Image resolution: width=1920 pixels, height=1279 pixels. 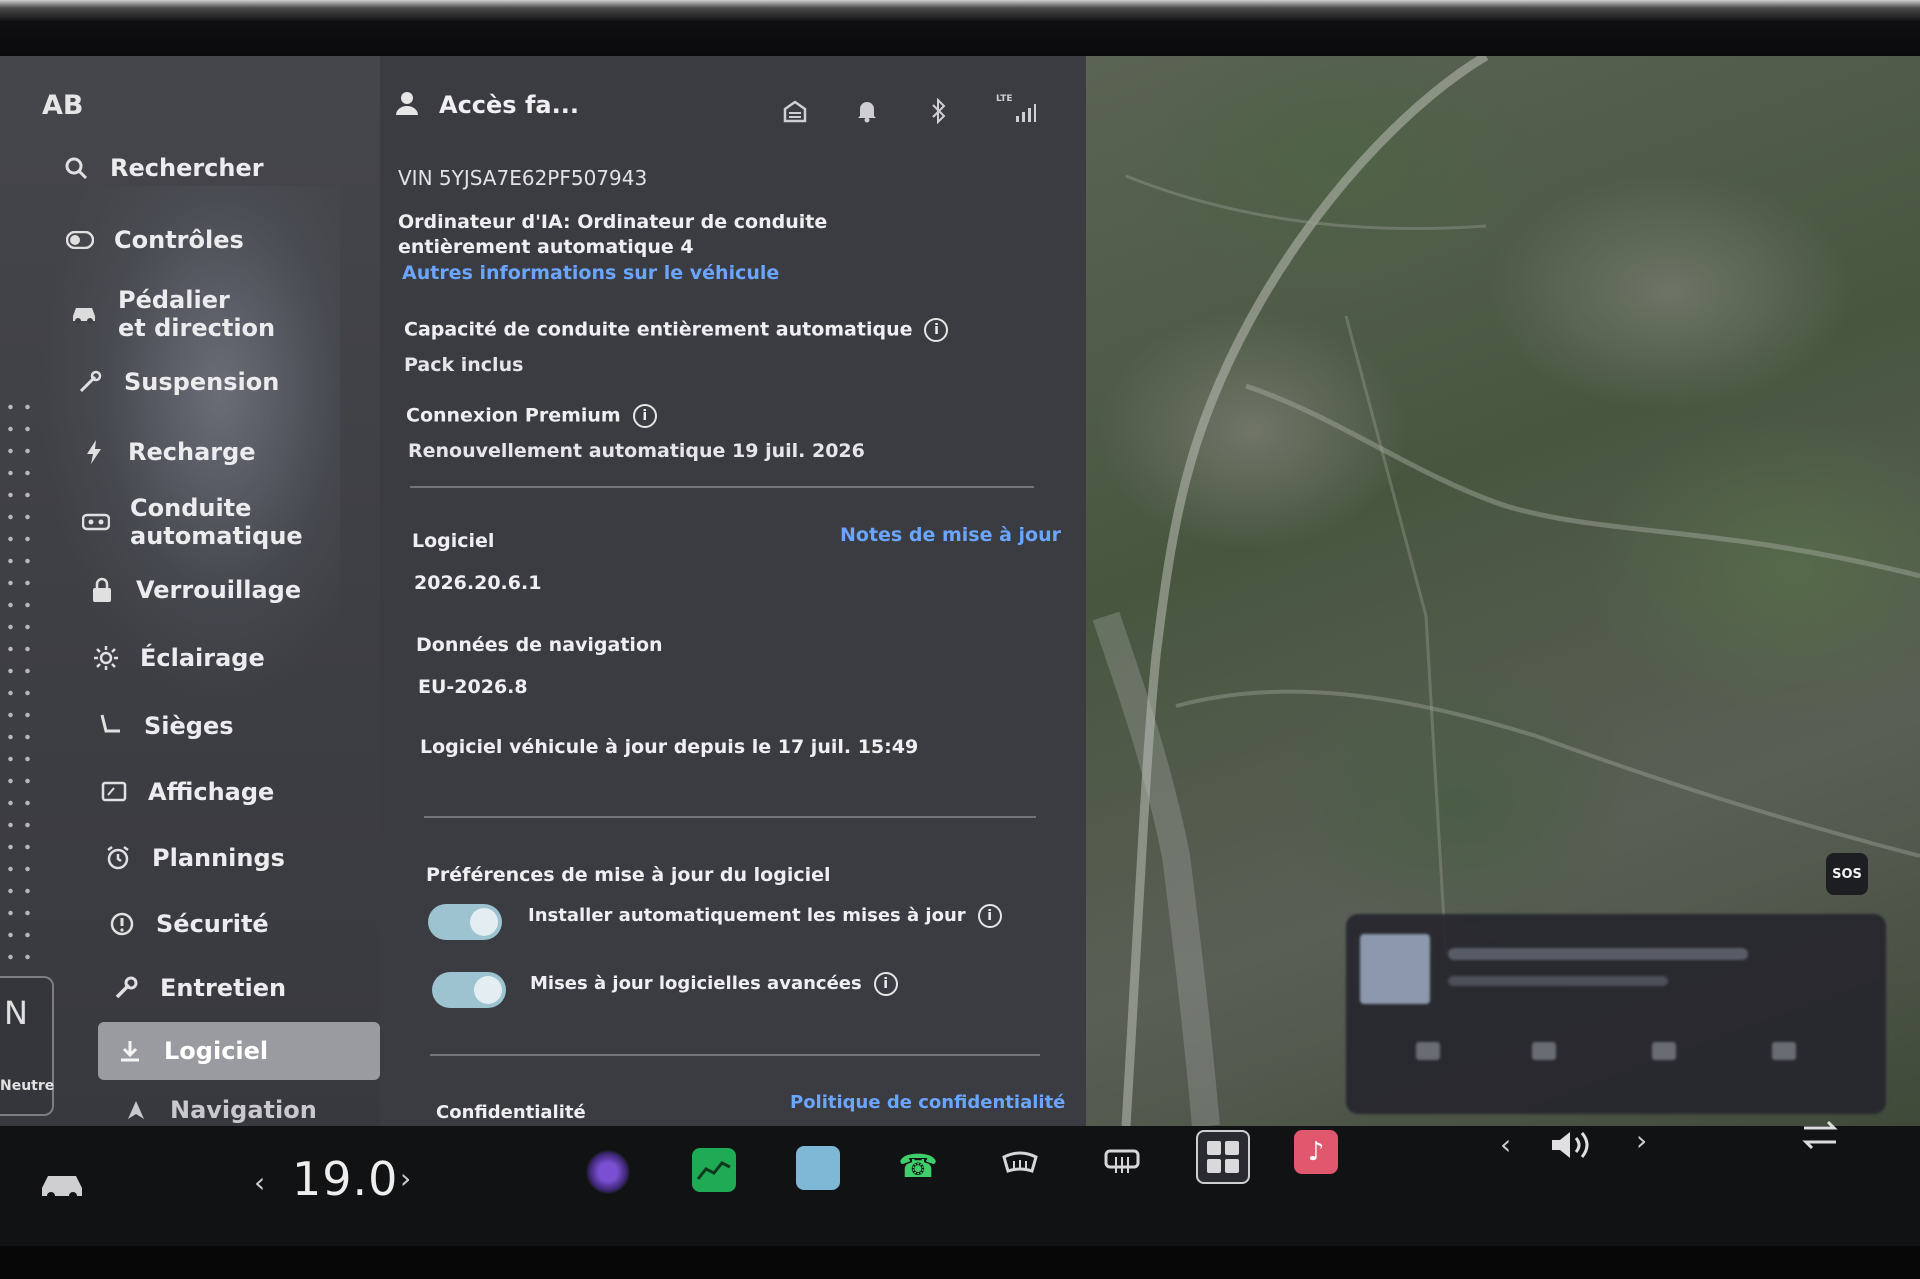 I want to click on sidebar-item-charging: Recharge, so click(x=168, y=452).